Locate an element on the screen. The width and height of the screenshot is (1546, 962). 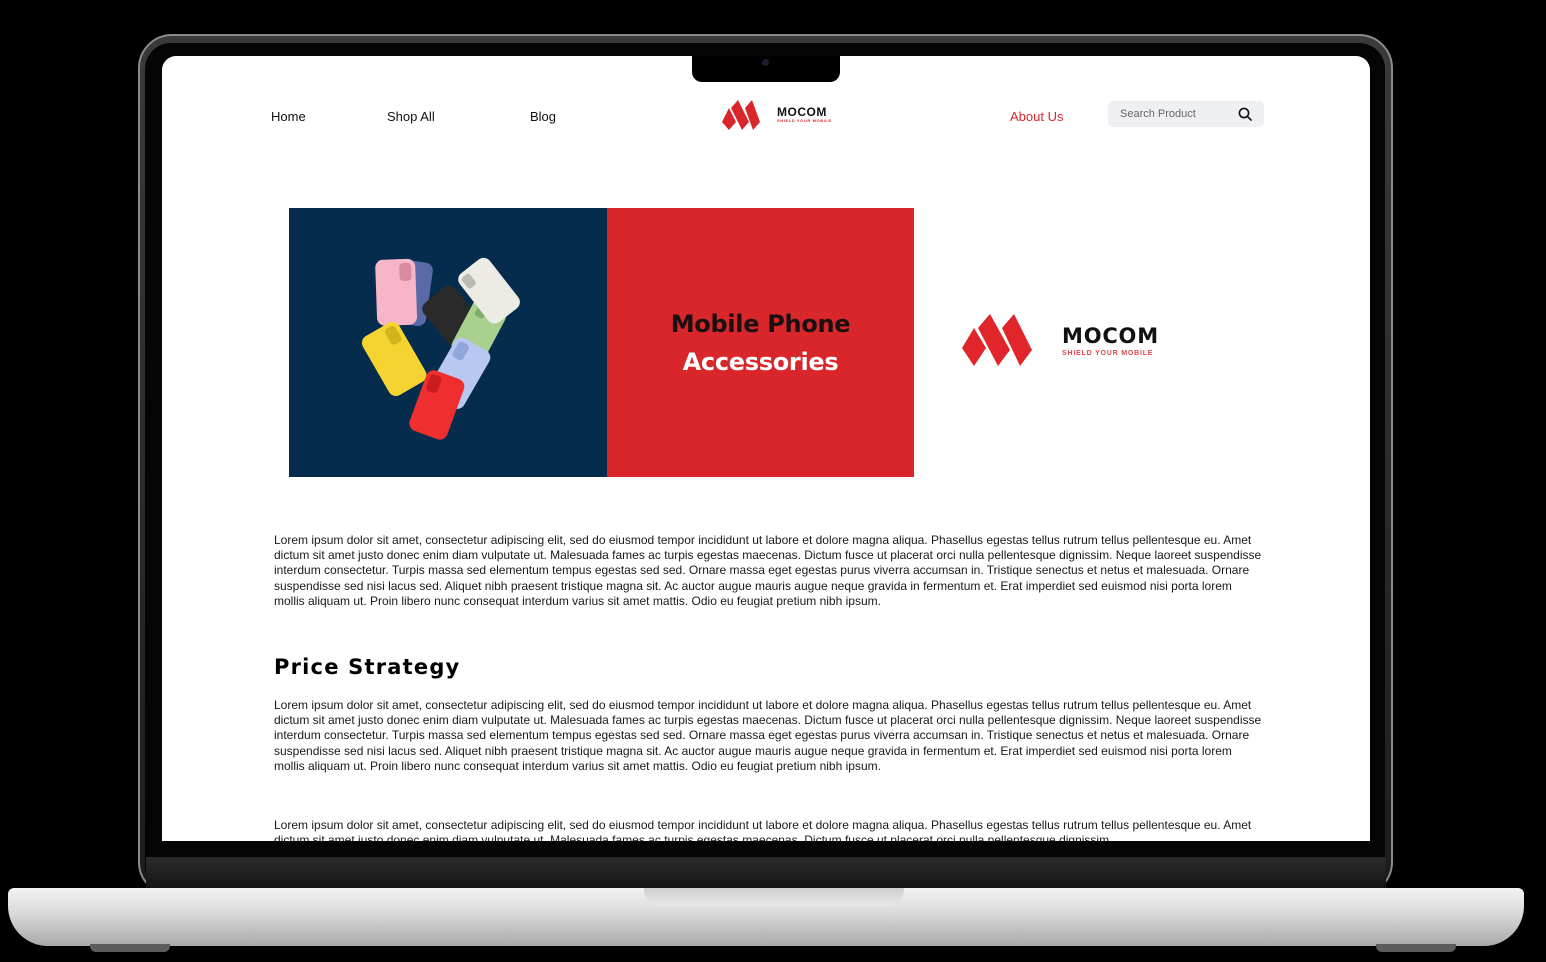
nav-home: Home is located at coordinates (288, 116).